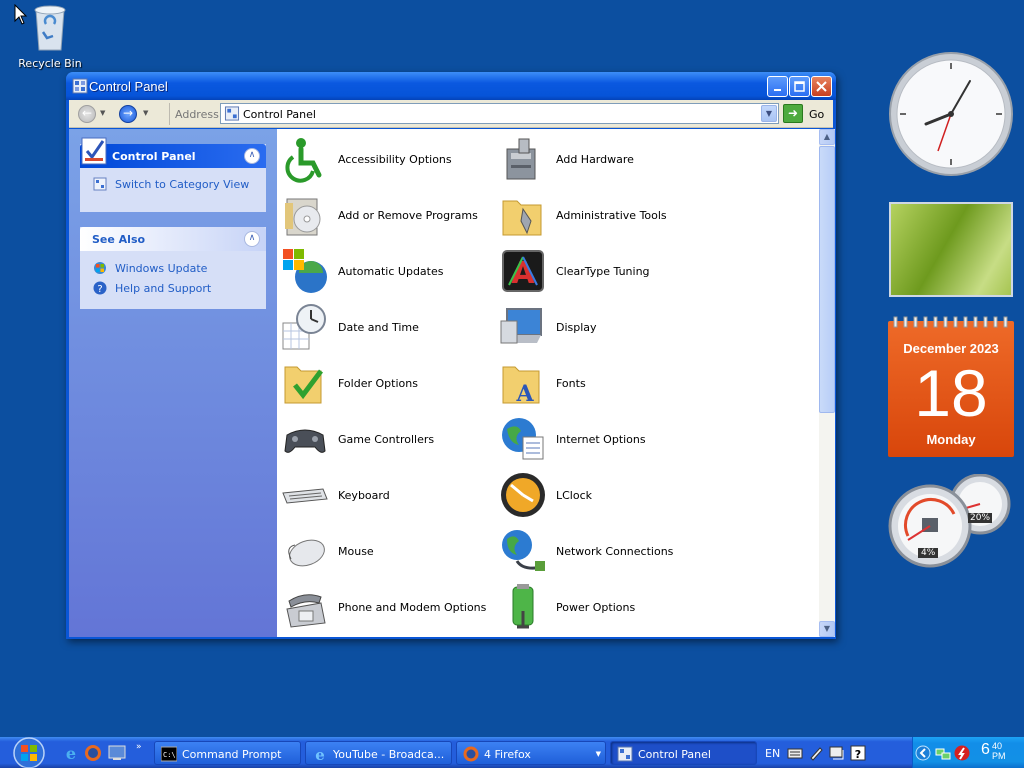 The height and width of the screenshot is (768, 1024). What do you see at coordinates (305, 441) in the screenshot?
I see `game-controllers-icon` at bounding box center [305, 441].